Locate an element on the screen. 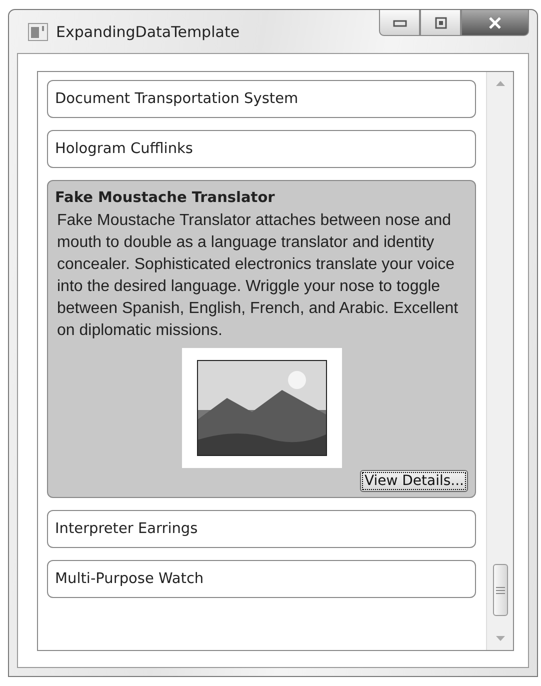  close-icon is located at coordinates (495, 22).